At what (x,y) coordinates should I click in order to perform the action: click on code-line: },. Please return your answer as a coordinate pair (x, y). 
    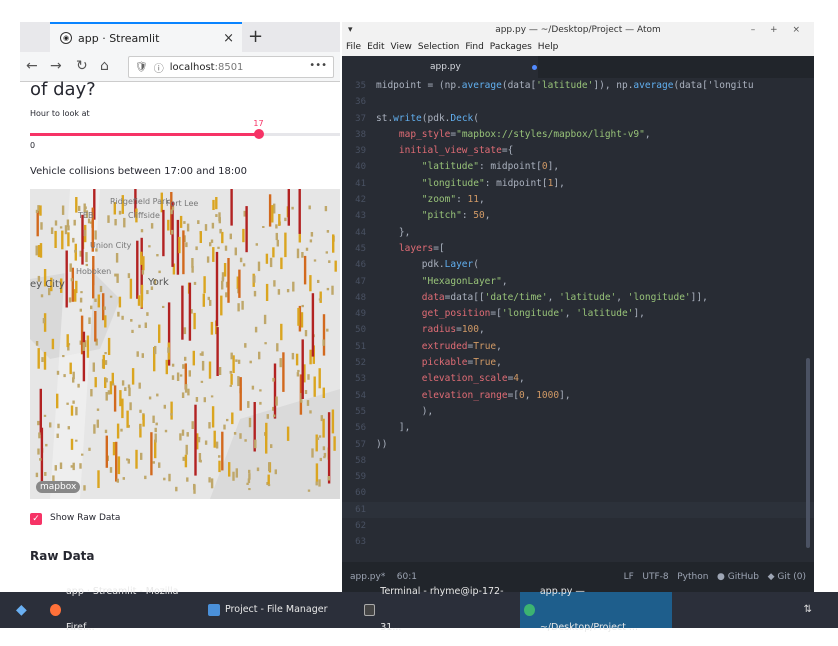
    Looking at the image, I should click on (565, 233).